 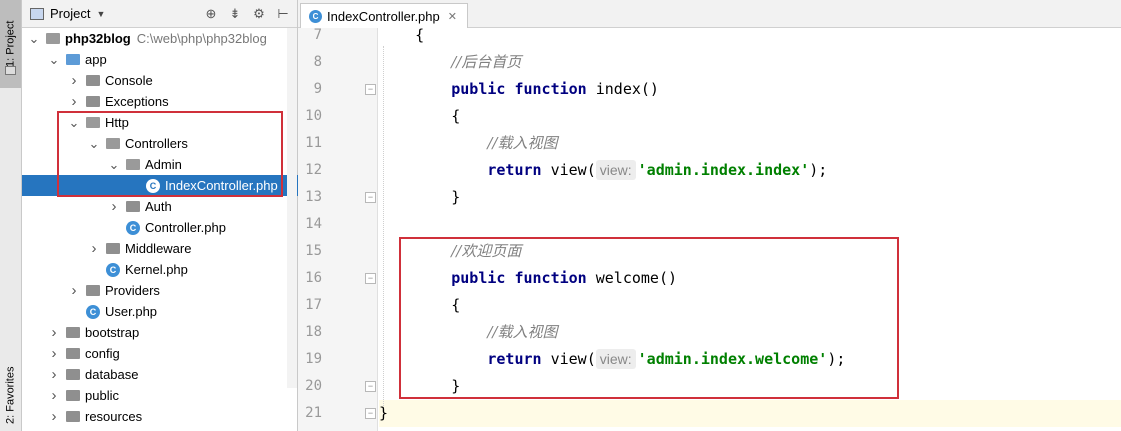 What do you see at coordinates (450, 62) in the screenshot?
I see `code-line: //后台首页` at bounding box center [450, 62].